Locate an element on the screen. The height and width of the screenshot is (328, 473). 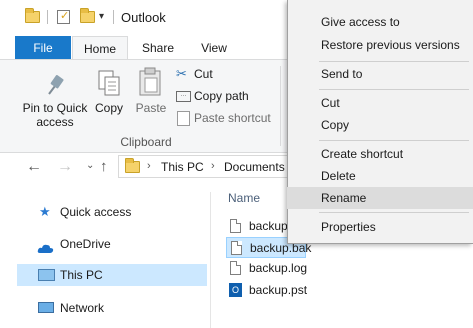
menu-item-give-access: Give access to is located at coordinates (380, 22).